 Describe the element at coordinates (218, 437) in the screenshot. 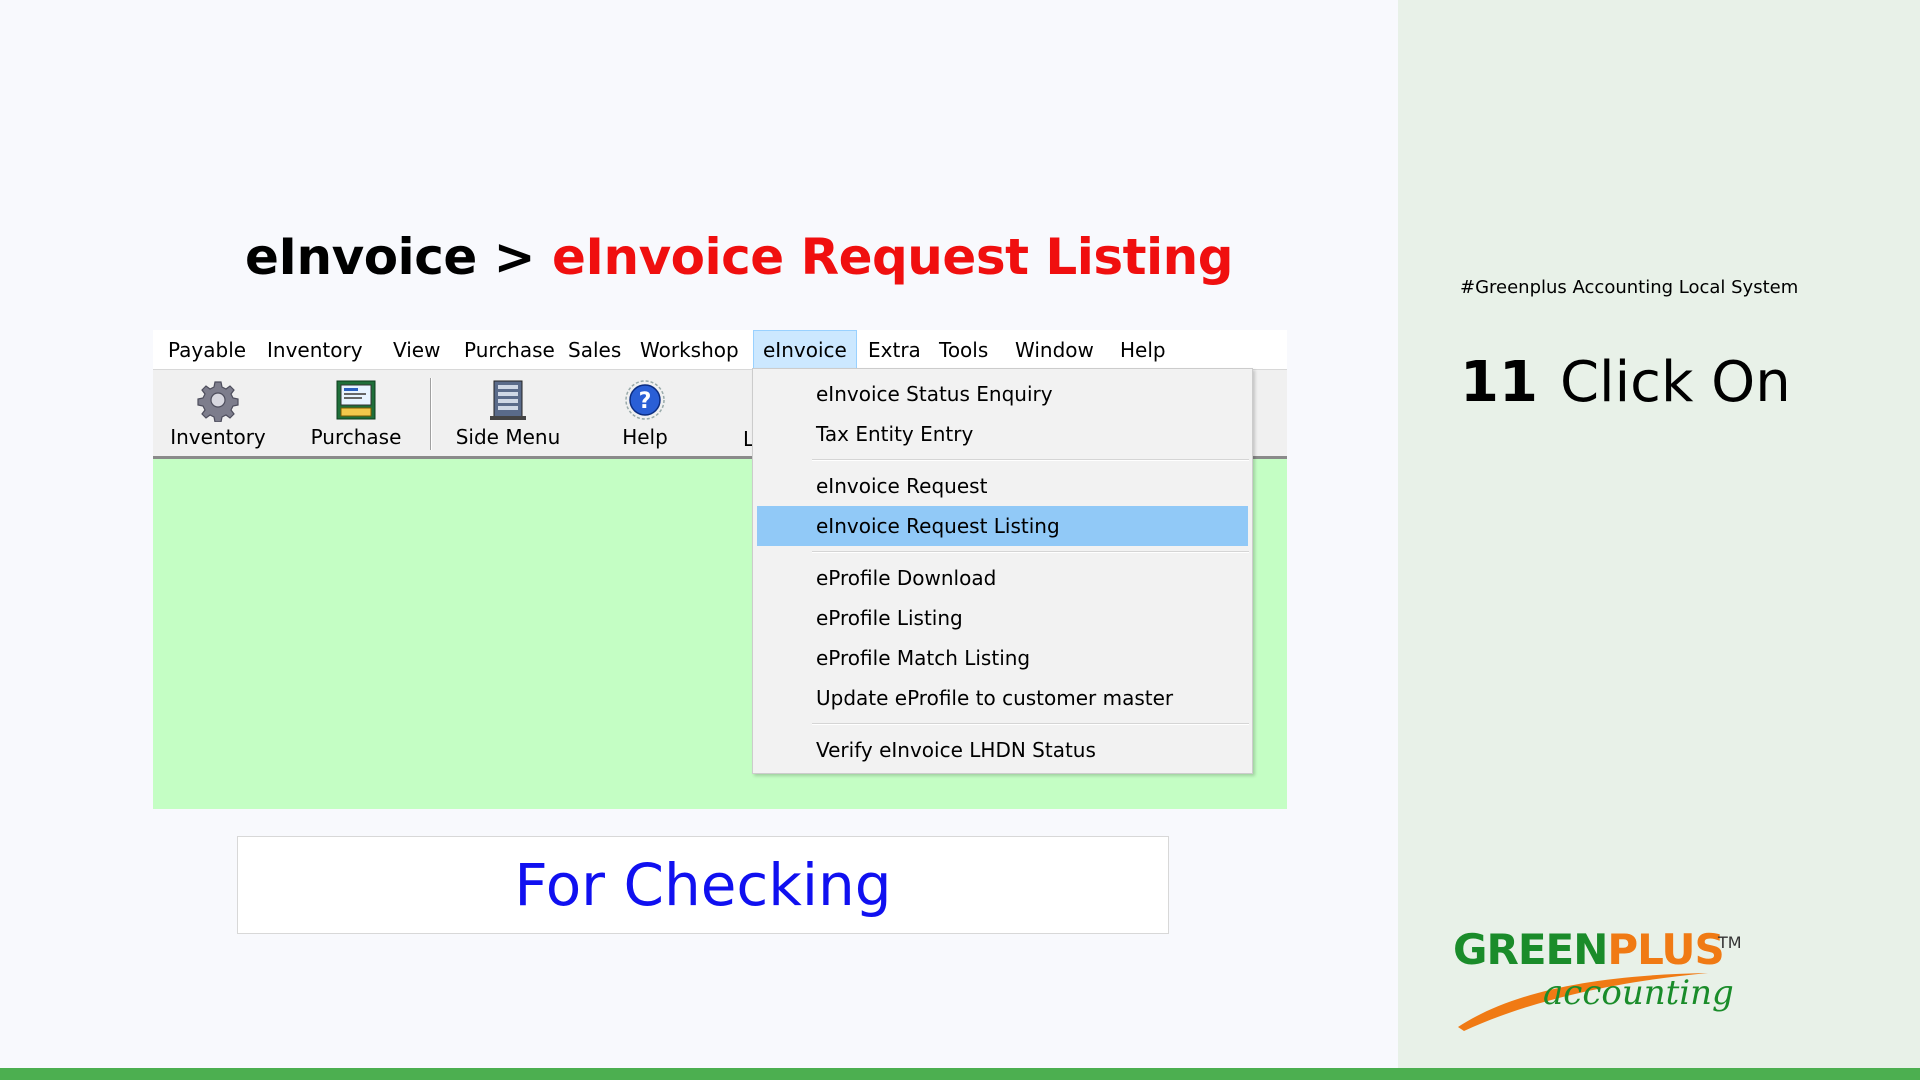

I see `toolbar-inventory-label: Inventory` at that location.